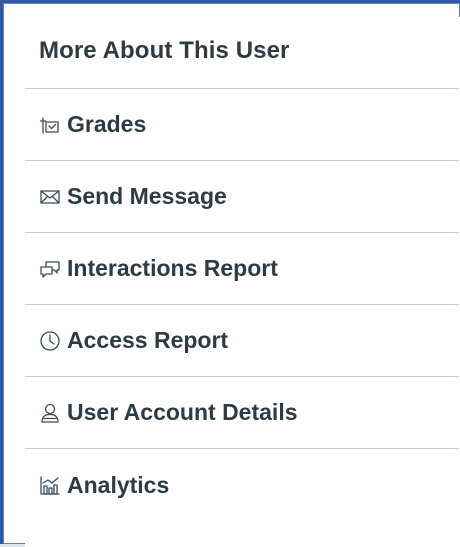 The width and height of the screenshot is (460, 547). Describe the element at coordinates (50, 197) in the screenshot. I see `envelope-icon` at that location.